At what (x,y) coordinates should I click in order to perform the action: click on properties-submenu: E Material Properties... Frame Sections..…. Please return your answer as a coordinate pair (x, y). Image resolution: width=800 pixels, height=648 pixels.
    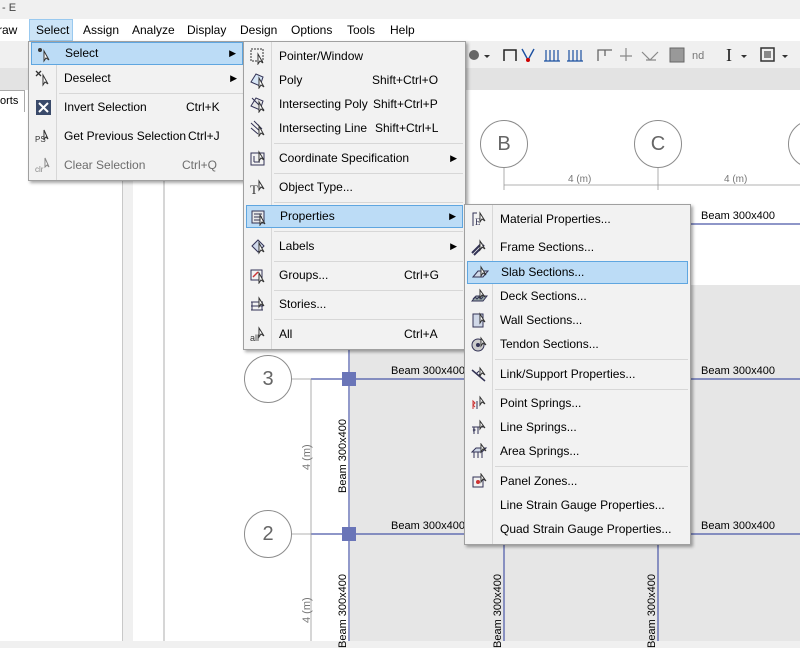
    Looking at the image, I should click on (577, 374).